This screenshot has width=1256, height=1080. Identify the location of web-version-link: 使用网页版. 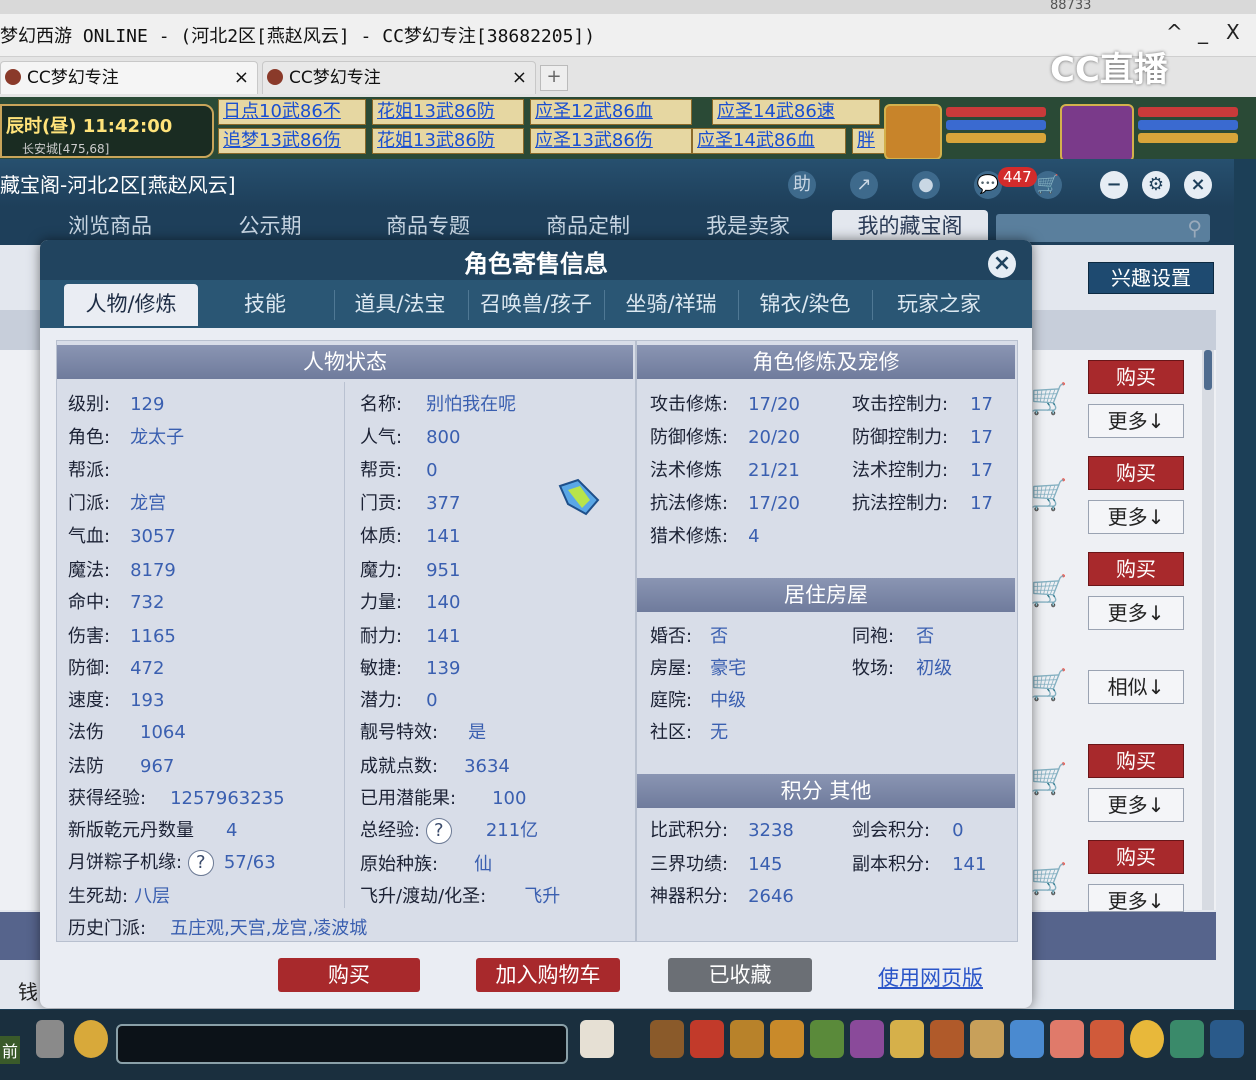
(930, 977).